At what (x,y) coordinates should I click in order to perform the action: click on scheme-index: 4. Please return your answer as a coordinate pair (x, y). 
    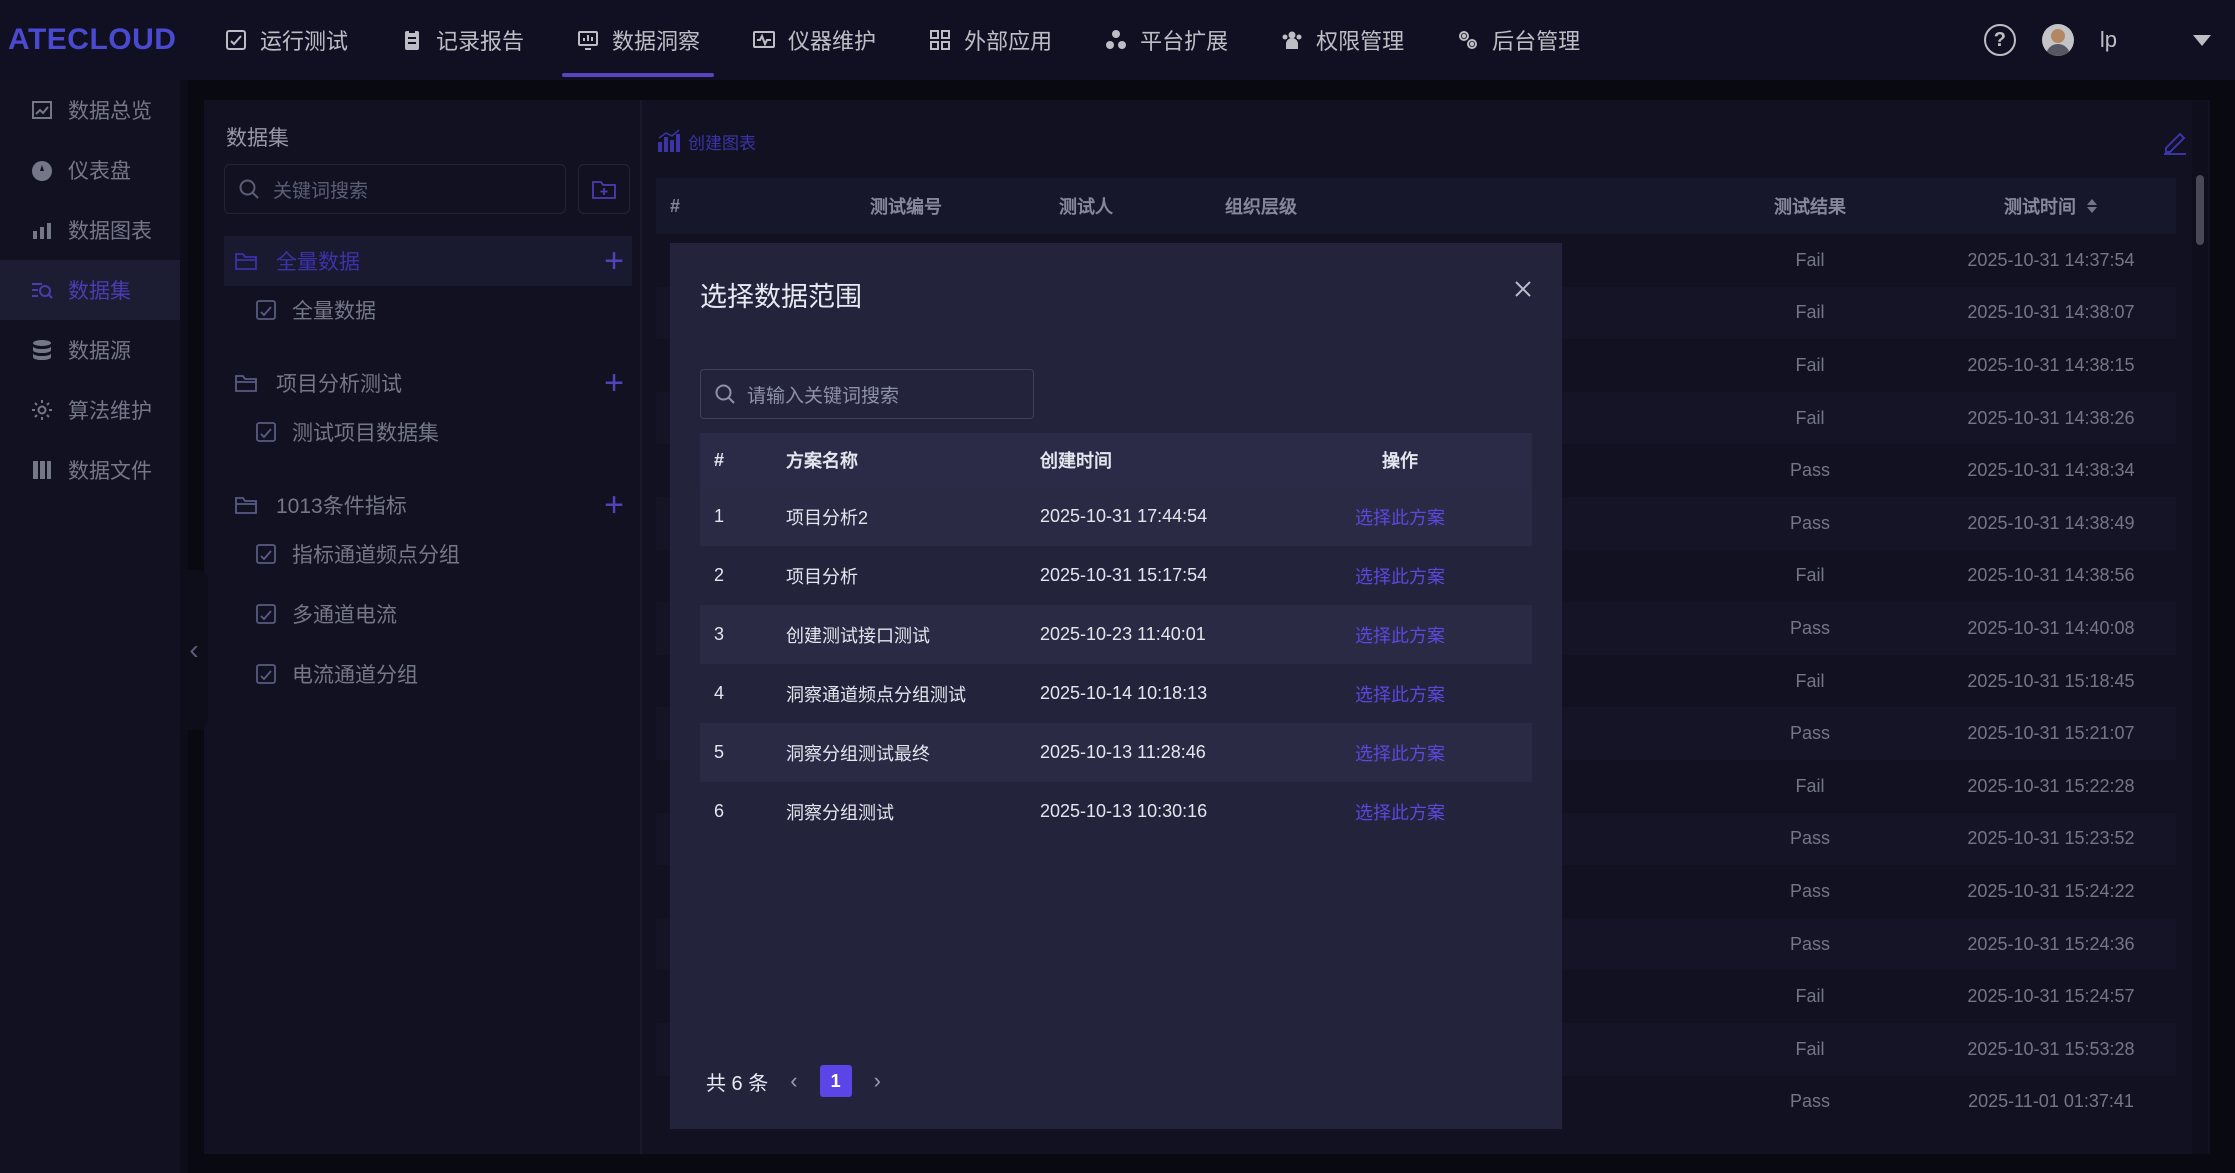
    Looking at the image, I should click on (719, 693).